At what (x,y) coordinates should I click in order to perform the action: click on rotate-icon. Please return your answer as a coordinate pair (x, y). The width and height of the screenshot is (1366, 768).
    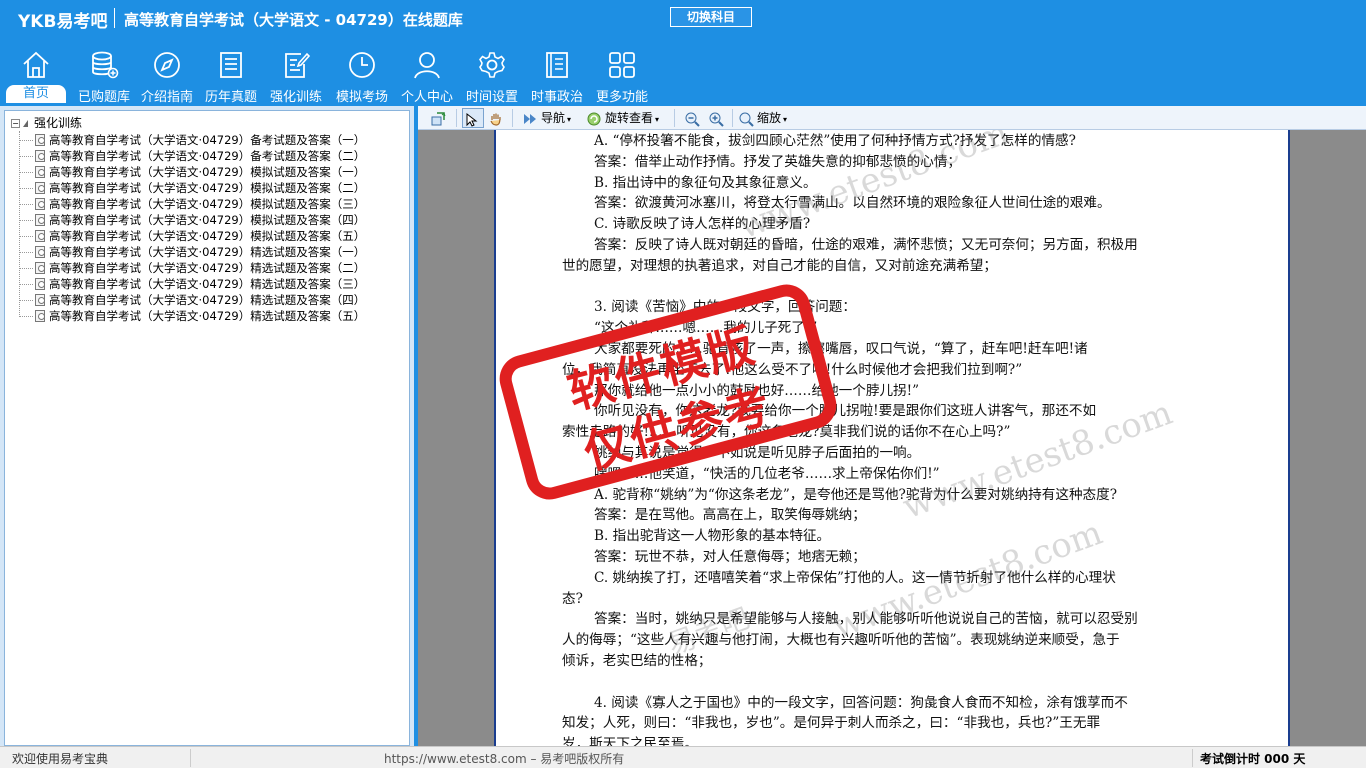
    Looking at the image, I should click on (594, 118).